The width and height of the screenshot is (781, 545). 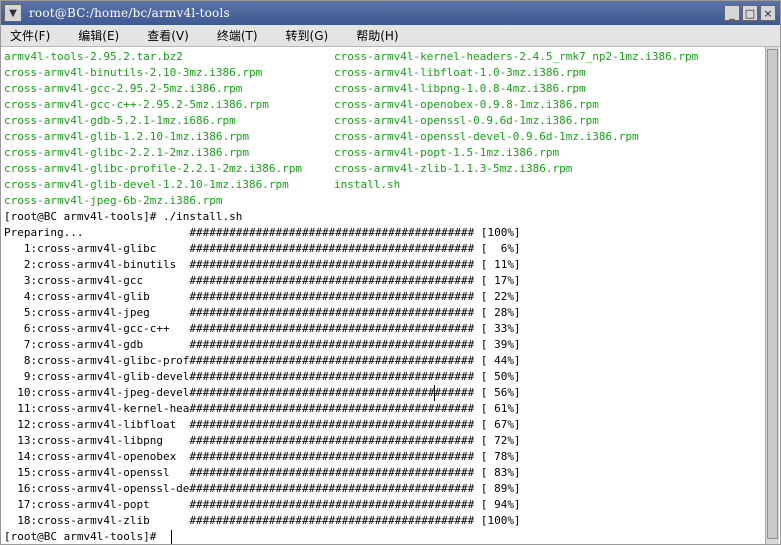 I want to click on menu-bar: 文件(F) 编辑(E) 查看(V) 终端(T) 转到(G) 帮助(H), so click(x=390, y=36).